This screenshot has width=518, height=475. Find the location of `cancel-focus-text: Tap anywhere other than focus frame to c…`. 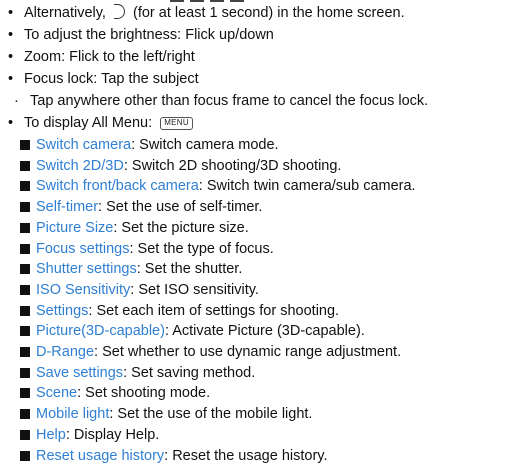

cancel-focus-text: Tap anywhere other than focus frame to c… is located at coordinates (229, 101).